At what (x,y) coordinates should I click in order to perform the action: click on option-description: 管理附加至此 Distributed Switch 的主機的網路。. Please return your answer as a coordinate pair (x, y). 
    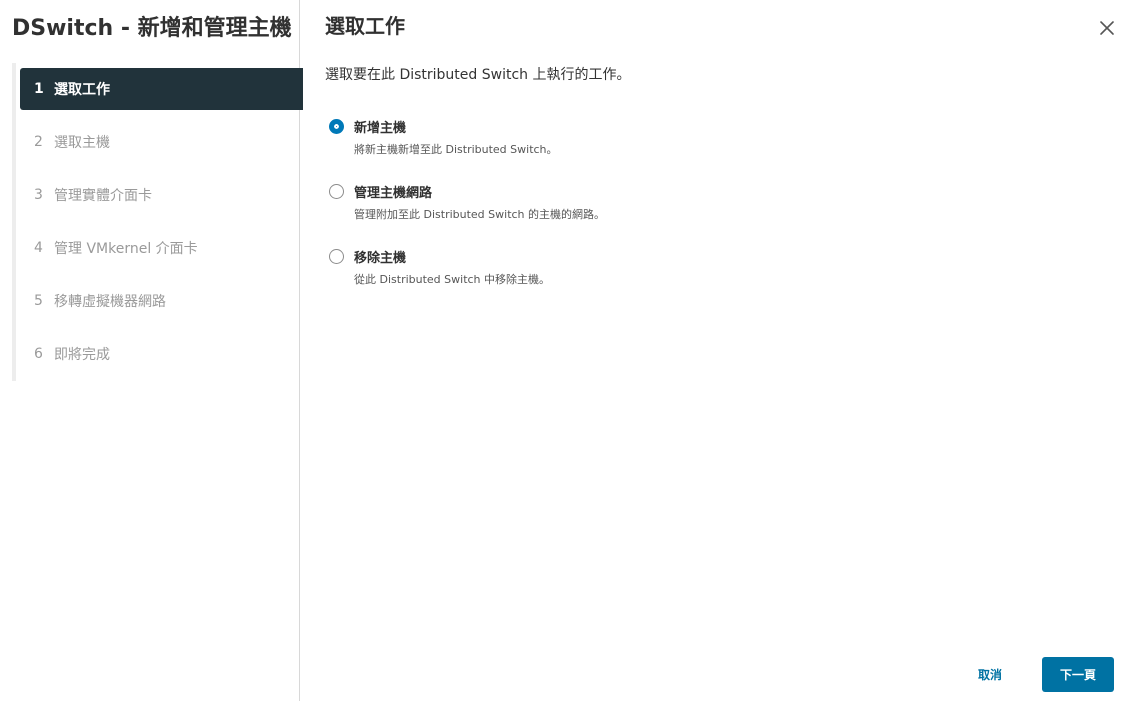
    Looking at the image, I should click on (480, 214).